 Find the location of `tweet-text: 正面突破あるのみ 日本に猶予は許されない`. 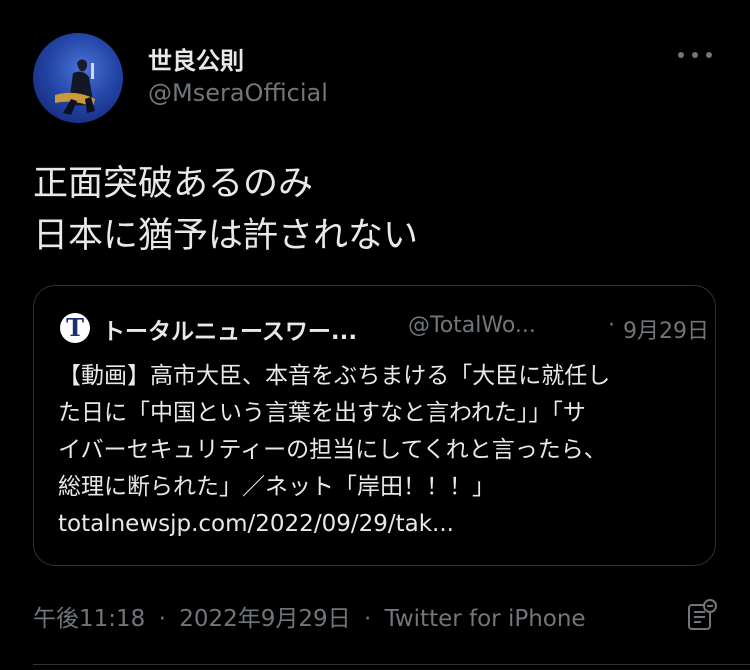

tweet-text: 正面突破あるのみ 日本に猶予は許されない is located at coordinates (225, 210).